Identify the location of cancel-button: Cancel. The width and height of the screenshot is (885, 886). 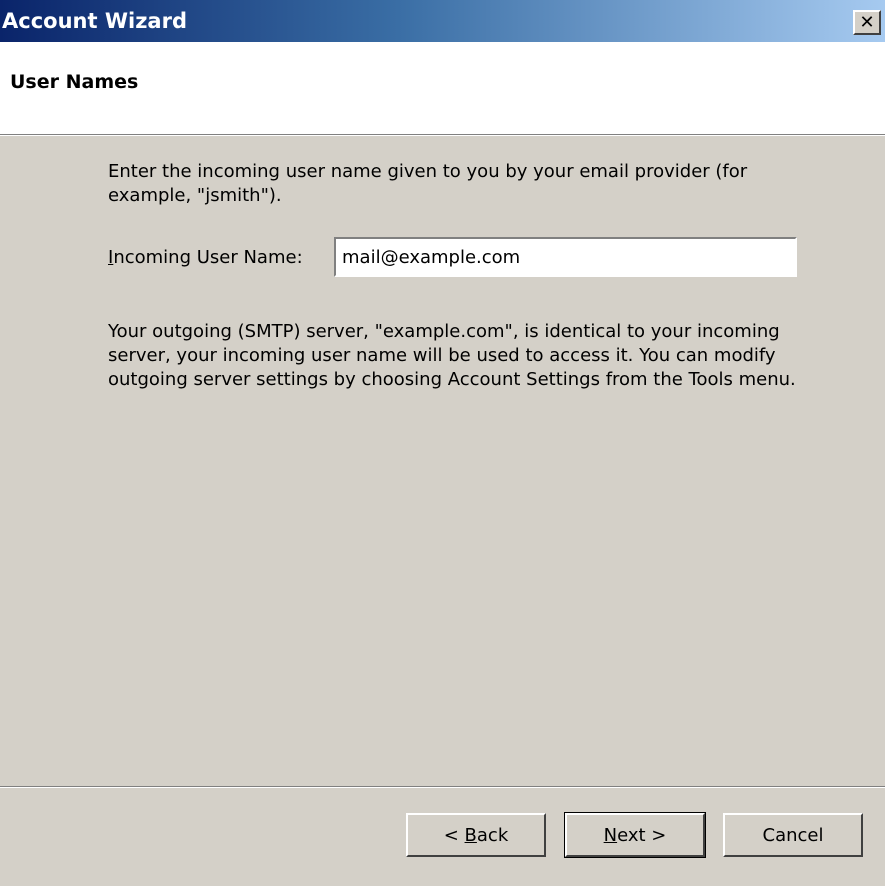
(793, 835).